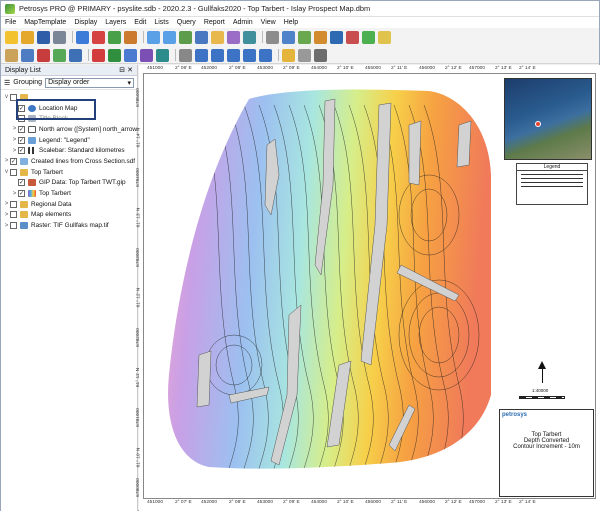 This screenshot has width=600, height=511. Describe the element at coordinates (7, 83) in the screenshot. I see `grouping-icon: ☰` at that location.